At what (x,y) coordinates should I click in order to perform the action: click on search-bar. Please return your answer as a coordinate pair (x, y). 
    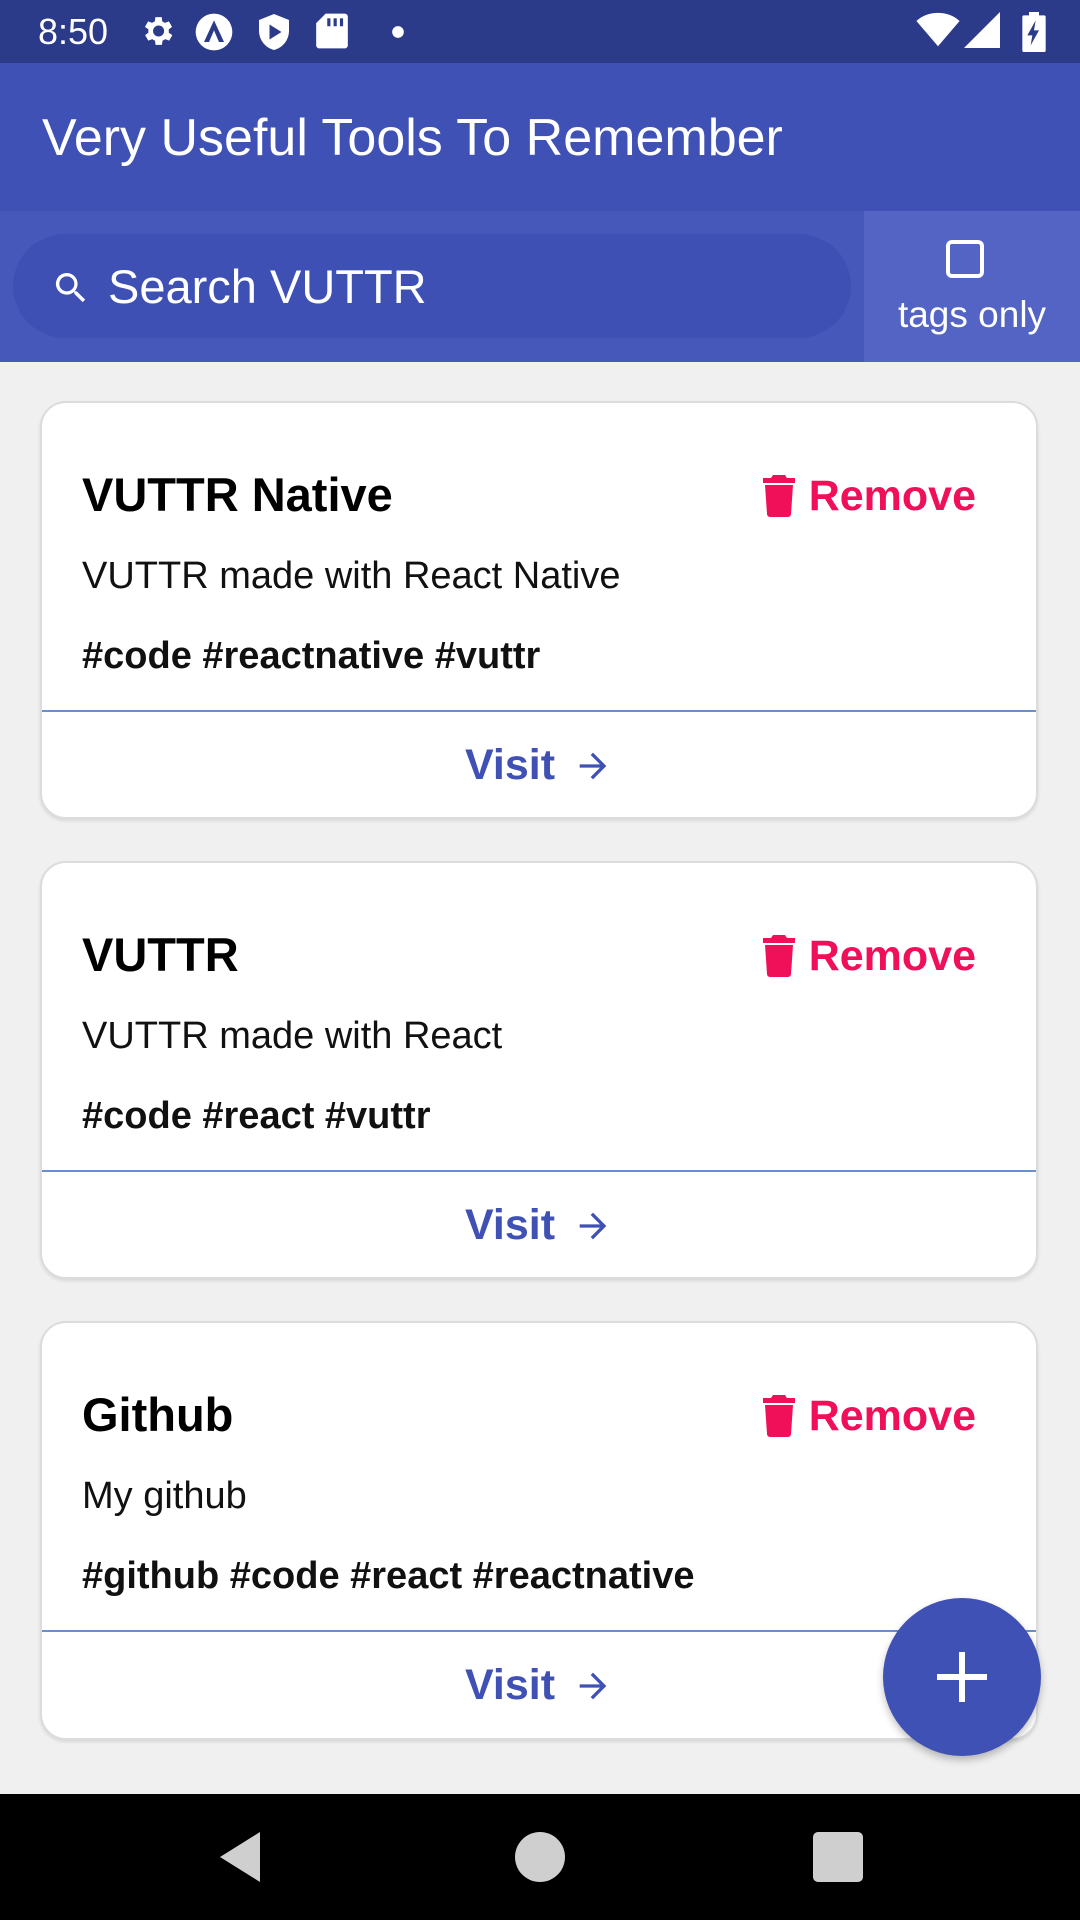
    Looking at the image, I should click on (432, 286).